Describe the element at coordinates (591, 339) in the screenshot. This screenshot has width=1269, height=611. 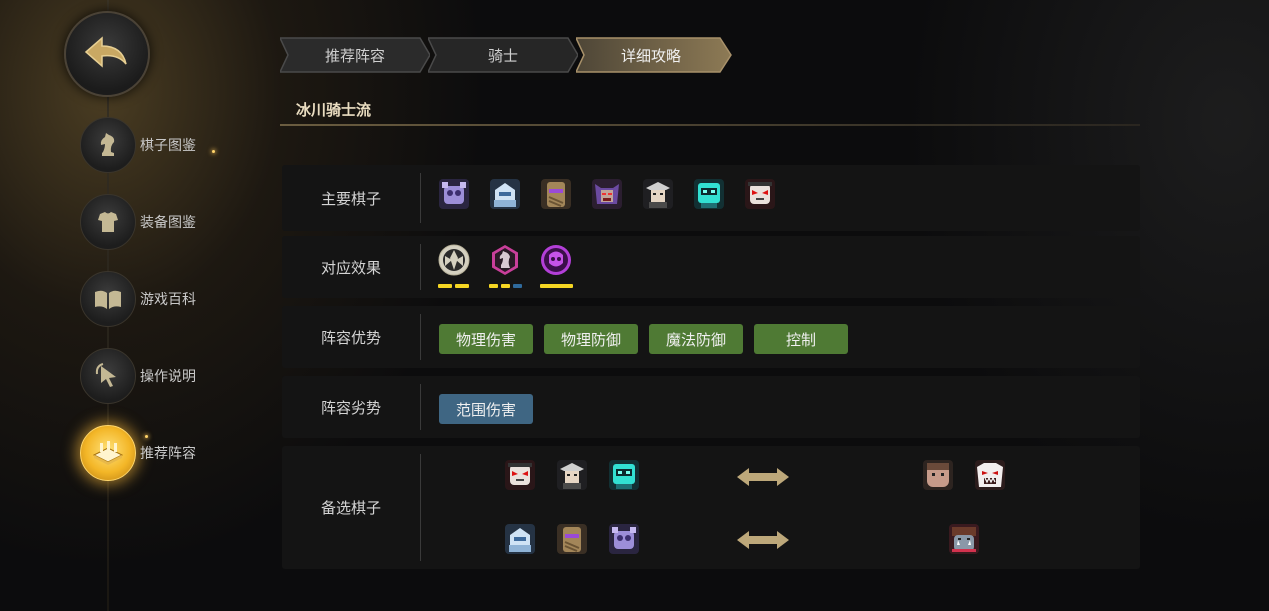
I see `strength-tag-physical-defense: 物理防御` at that location.